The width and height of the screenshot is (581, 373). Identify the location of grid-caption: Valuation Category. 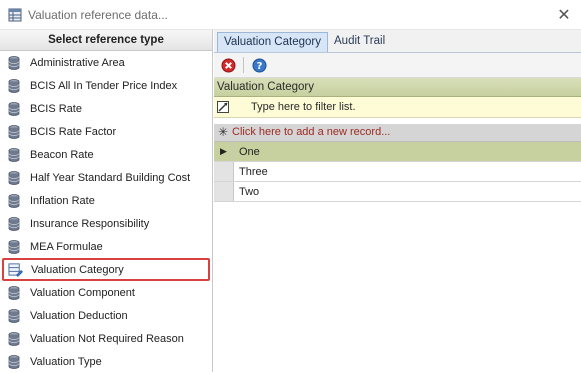
(397, 87).